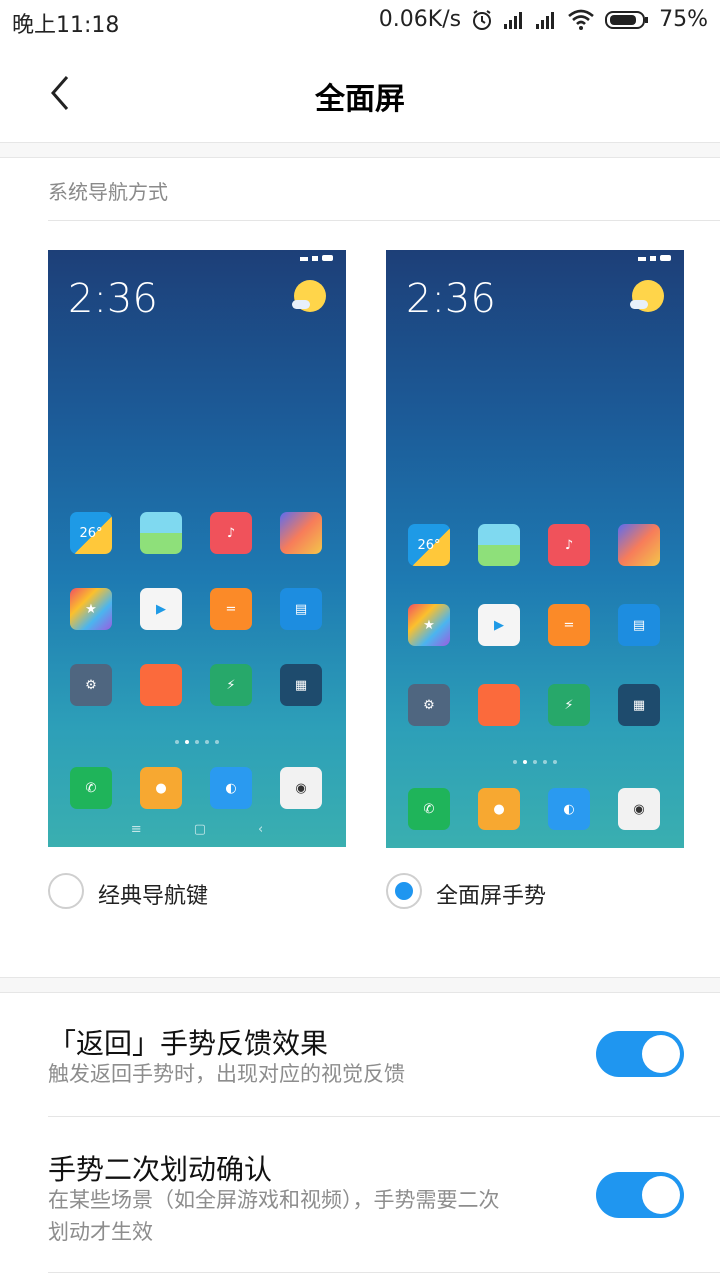  I want to click on home-key-icon: ▢, so click(199, 829).